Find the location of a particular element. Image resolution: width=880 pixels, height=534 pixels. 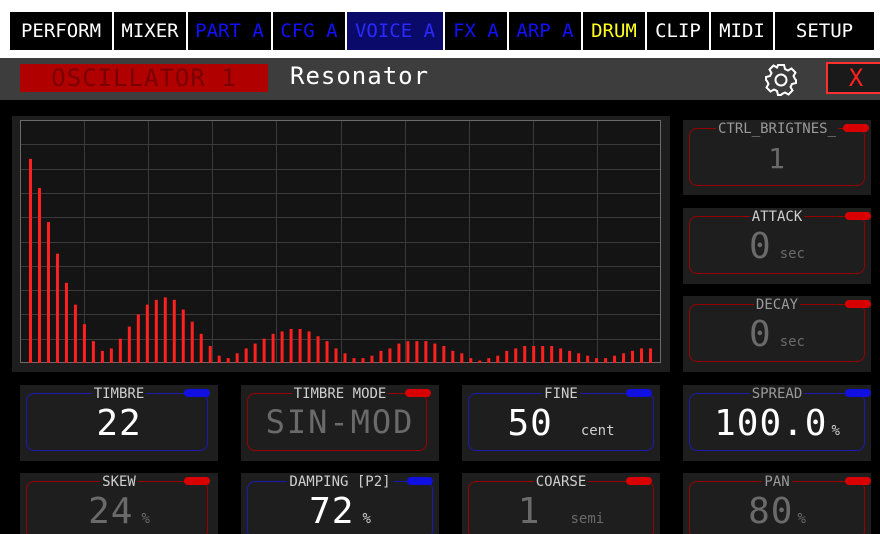

attack-label: ATTACK is located at coordinates (777, 217).